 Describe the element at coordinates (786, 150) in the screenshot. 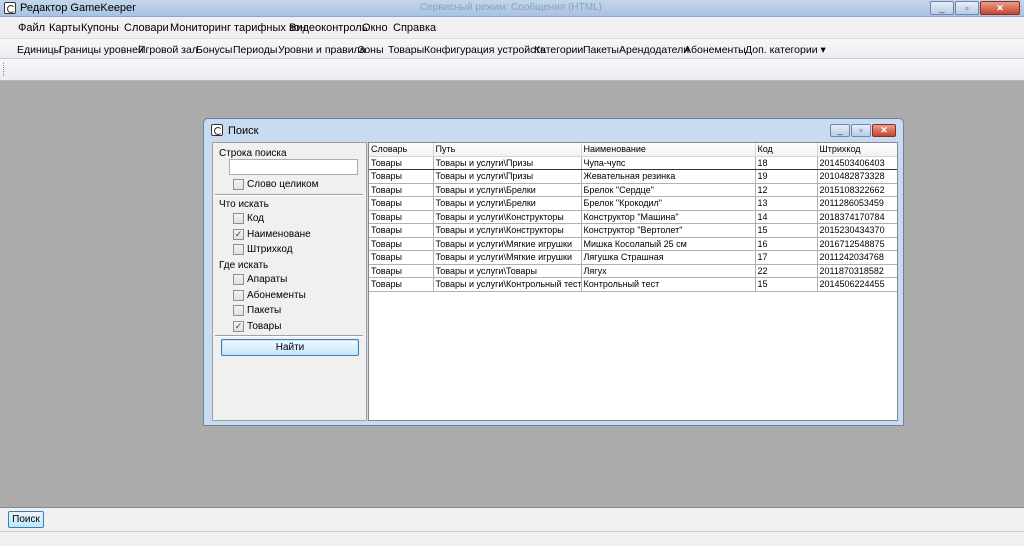

I see `col-code: Код` at that location.